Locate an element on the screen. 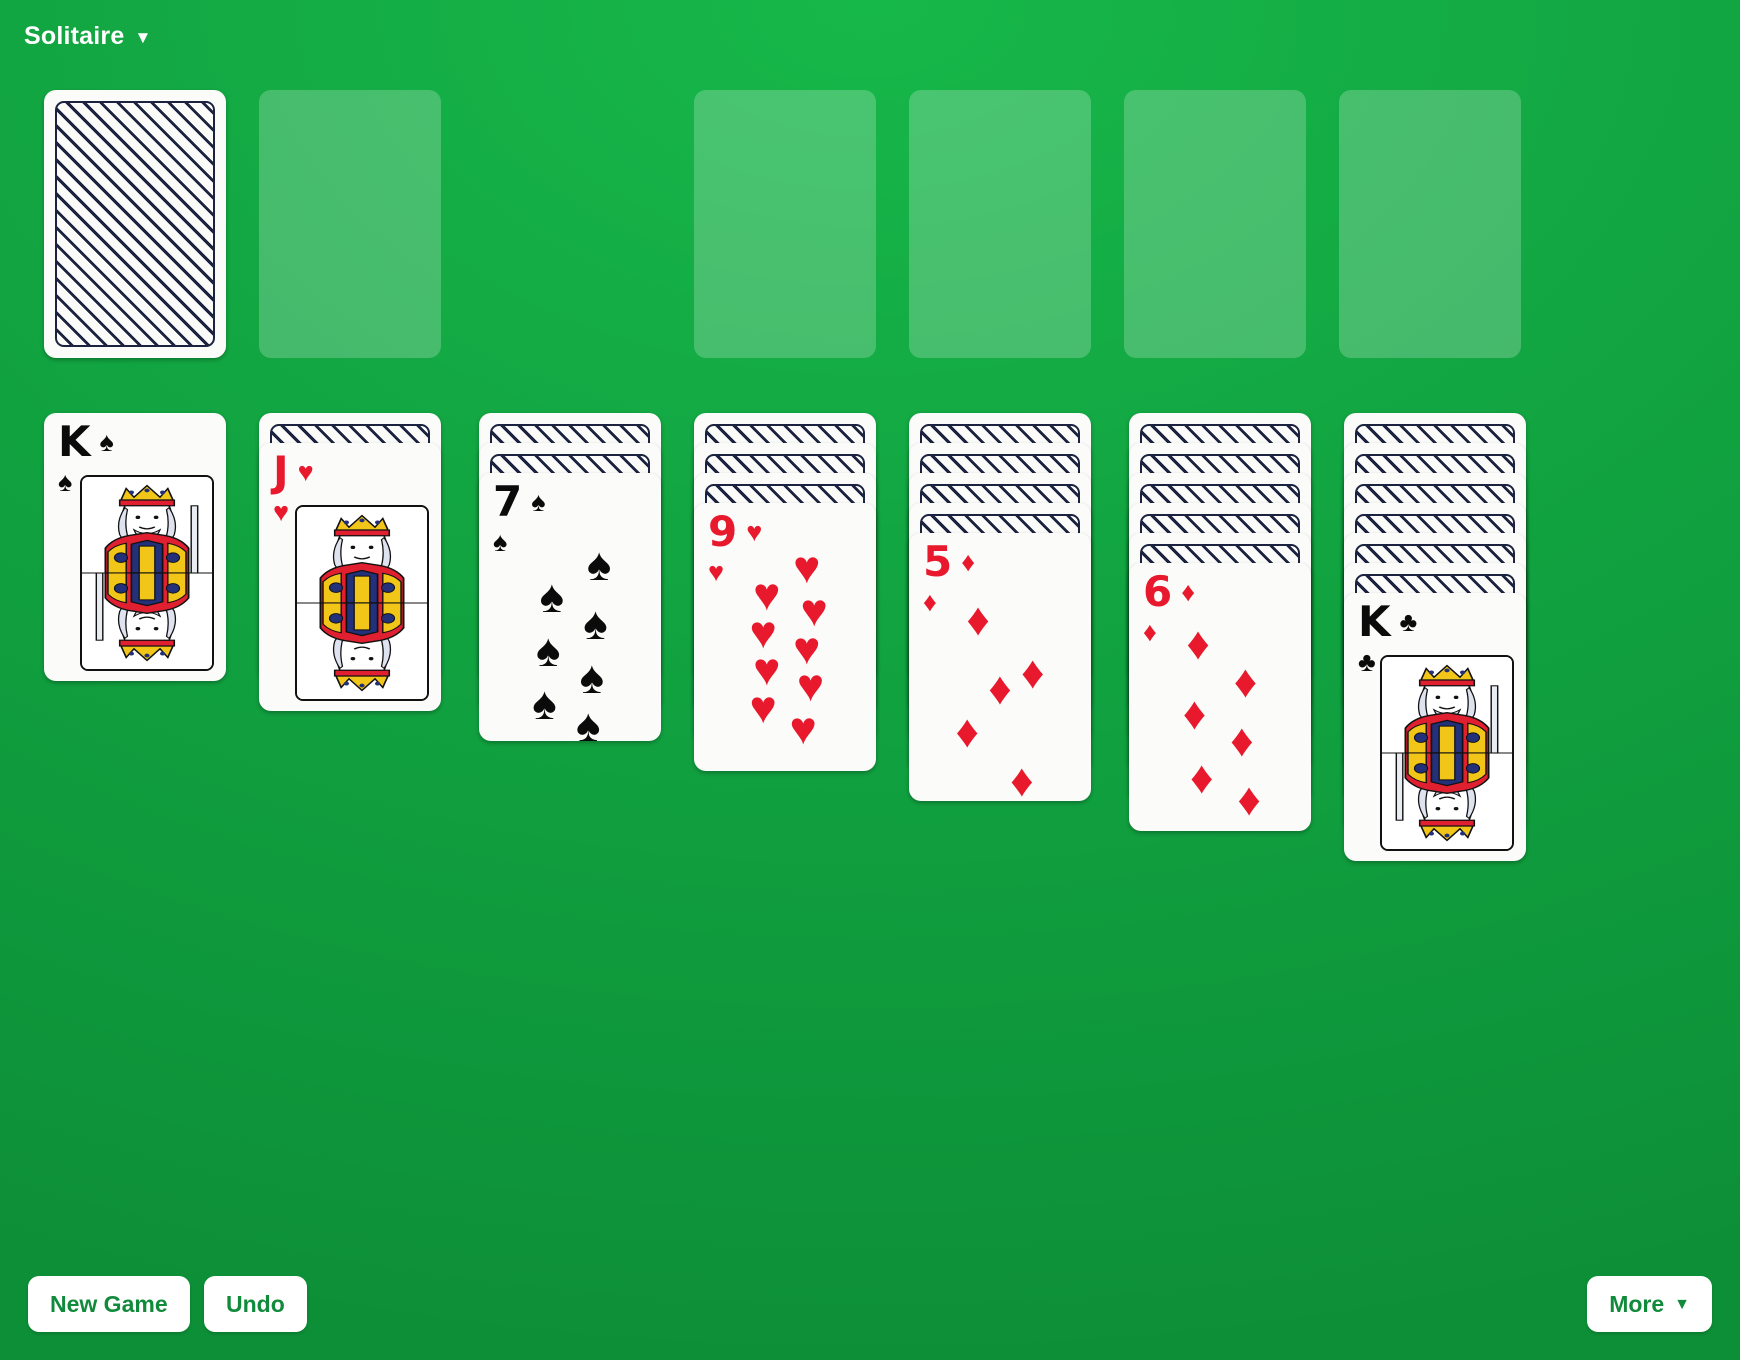 The height and width of the screenshot is (1360, 1740). foundation-diamonds-empty-slot is located at coordinates (1430, 224).